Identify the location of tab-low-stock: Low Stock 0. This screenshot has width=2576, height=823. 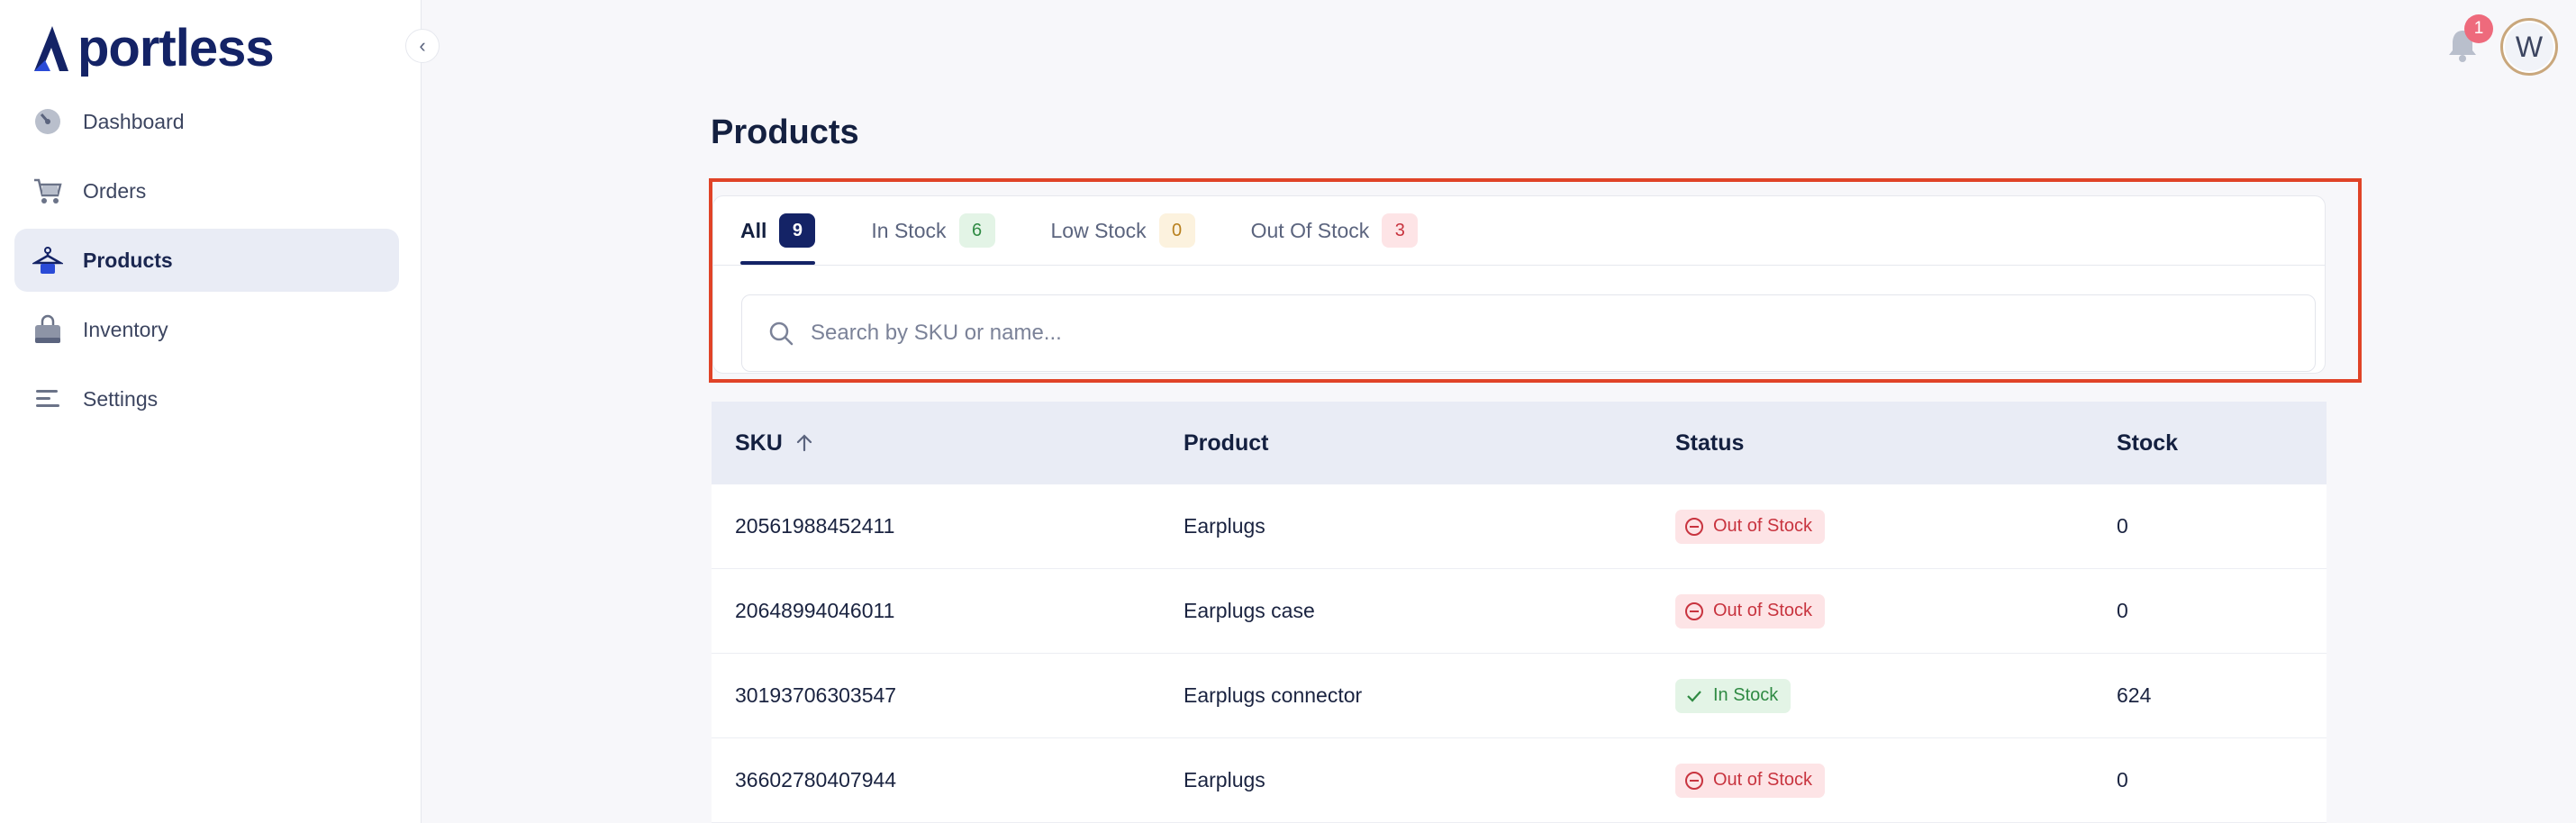
(1123, 230).